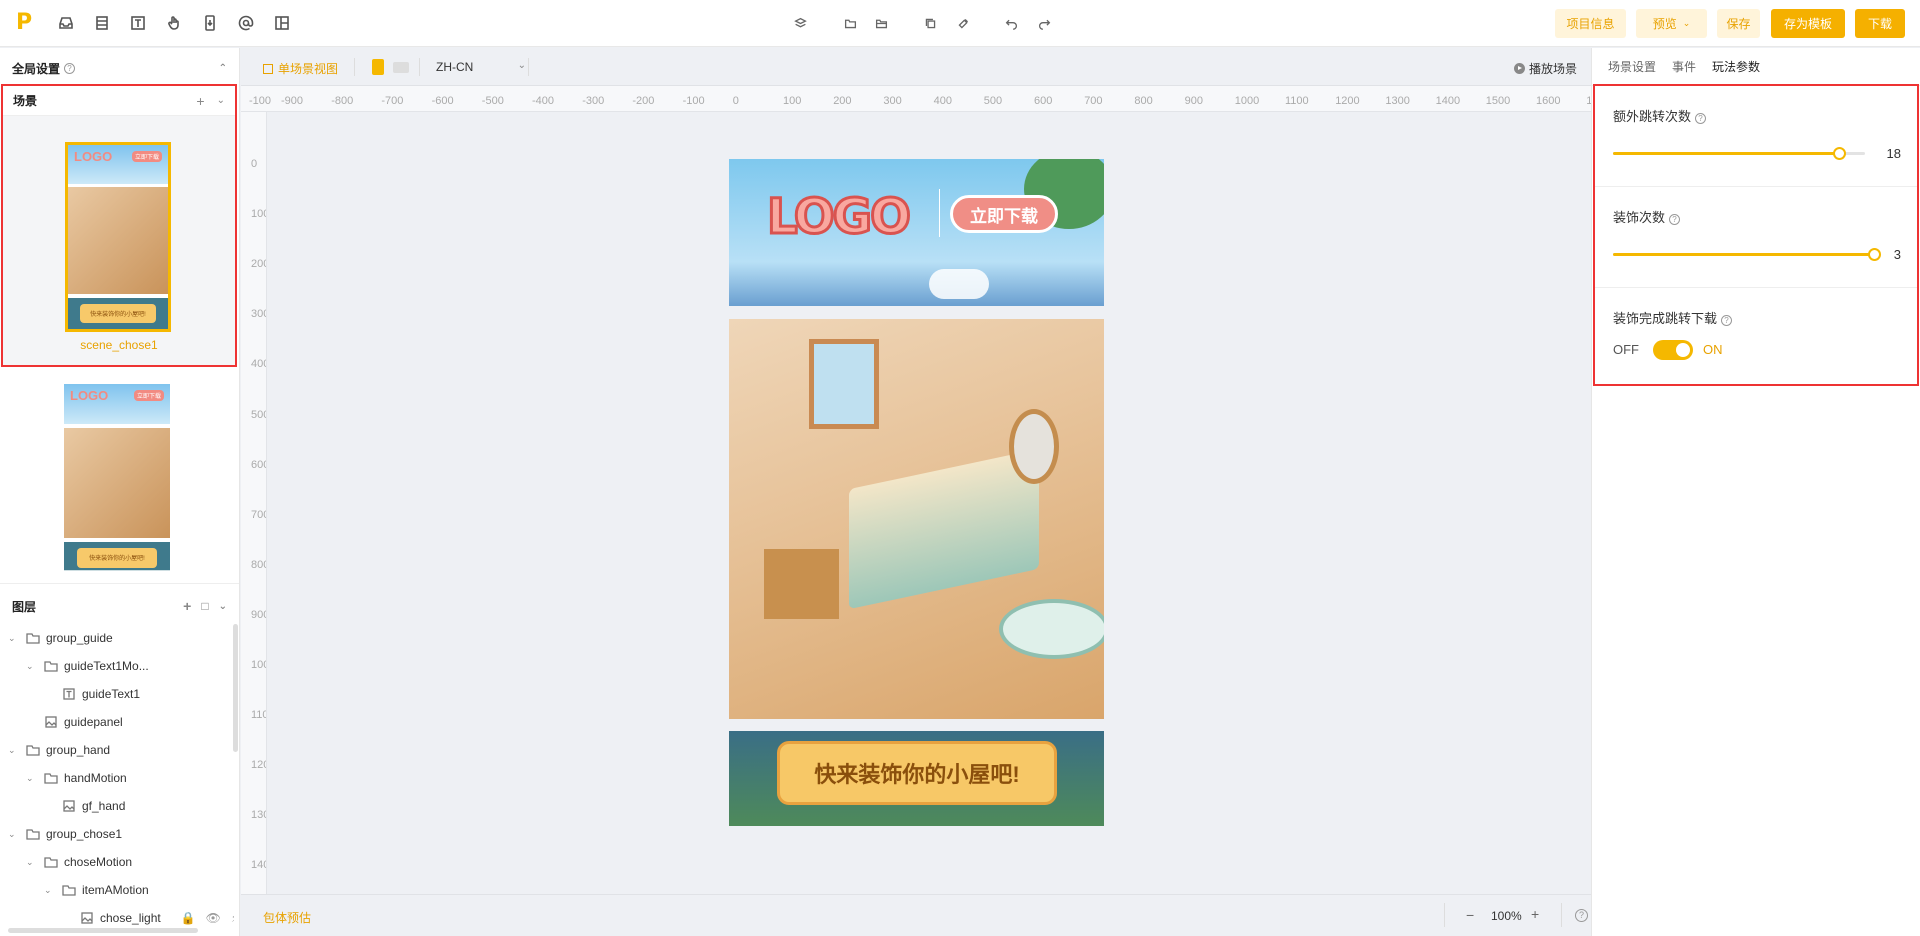 This screenshot has height=936, width=1920. I want to click on eye-icon: 👁, so click(213, 918).